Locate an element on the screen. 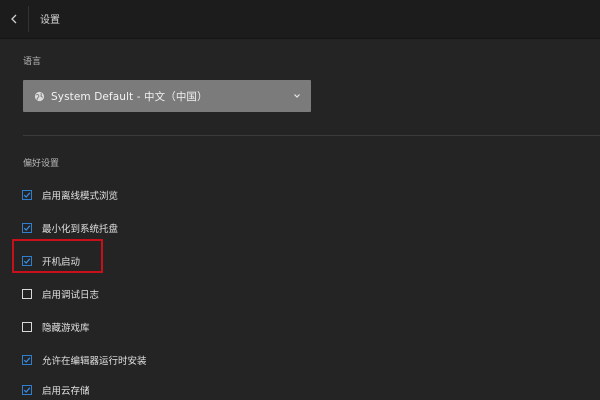 This screenshot has height=400, width=600. section-divider is located at coordinates (311, 135).